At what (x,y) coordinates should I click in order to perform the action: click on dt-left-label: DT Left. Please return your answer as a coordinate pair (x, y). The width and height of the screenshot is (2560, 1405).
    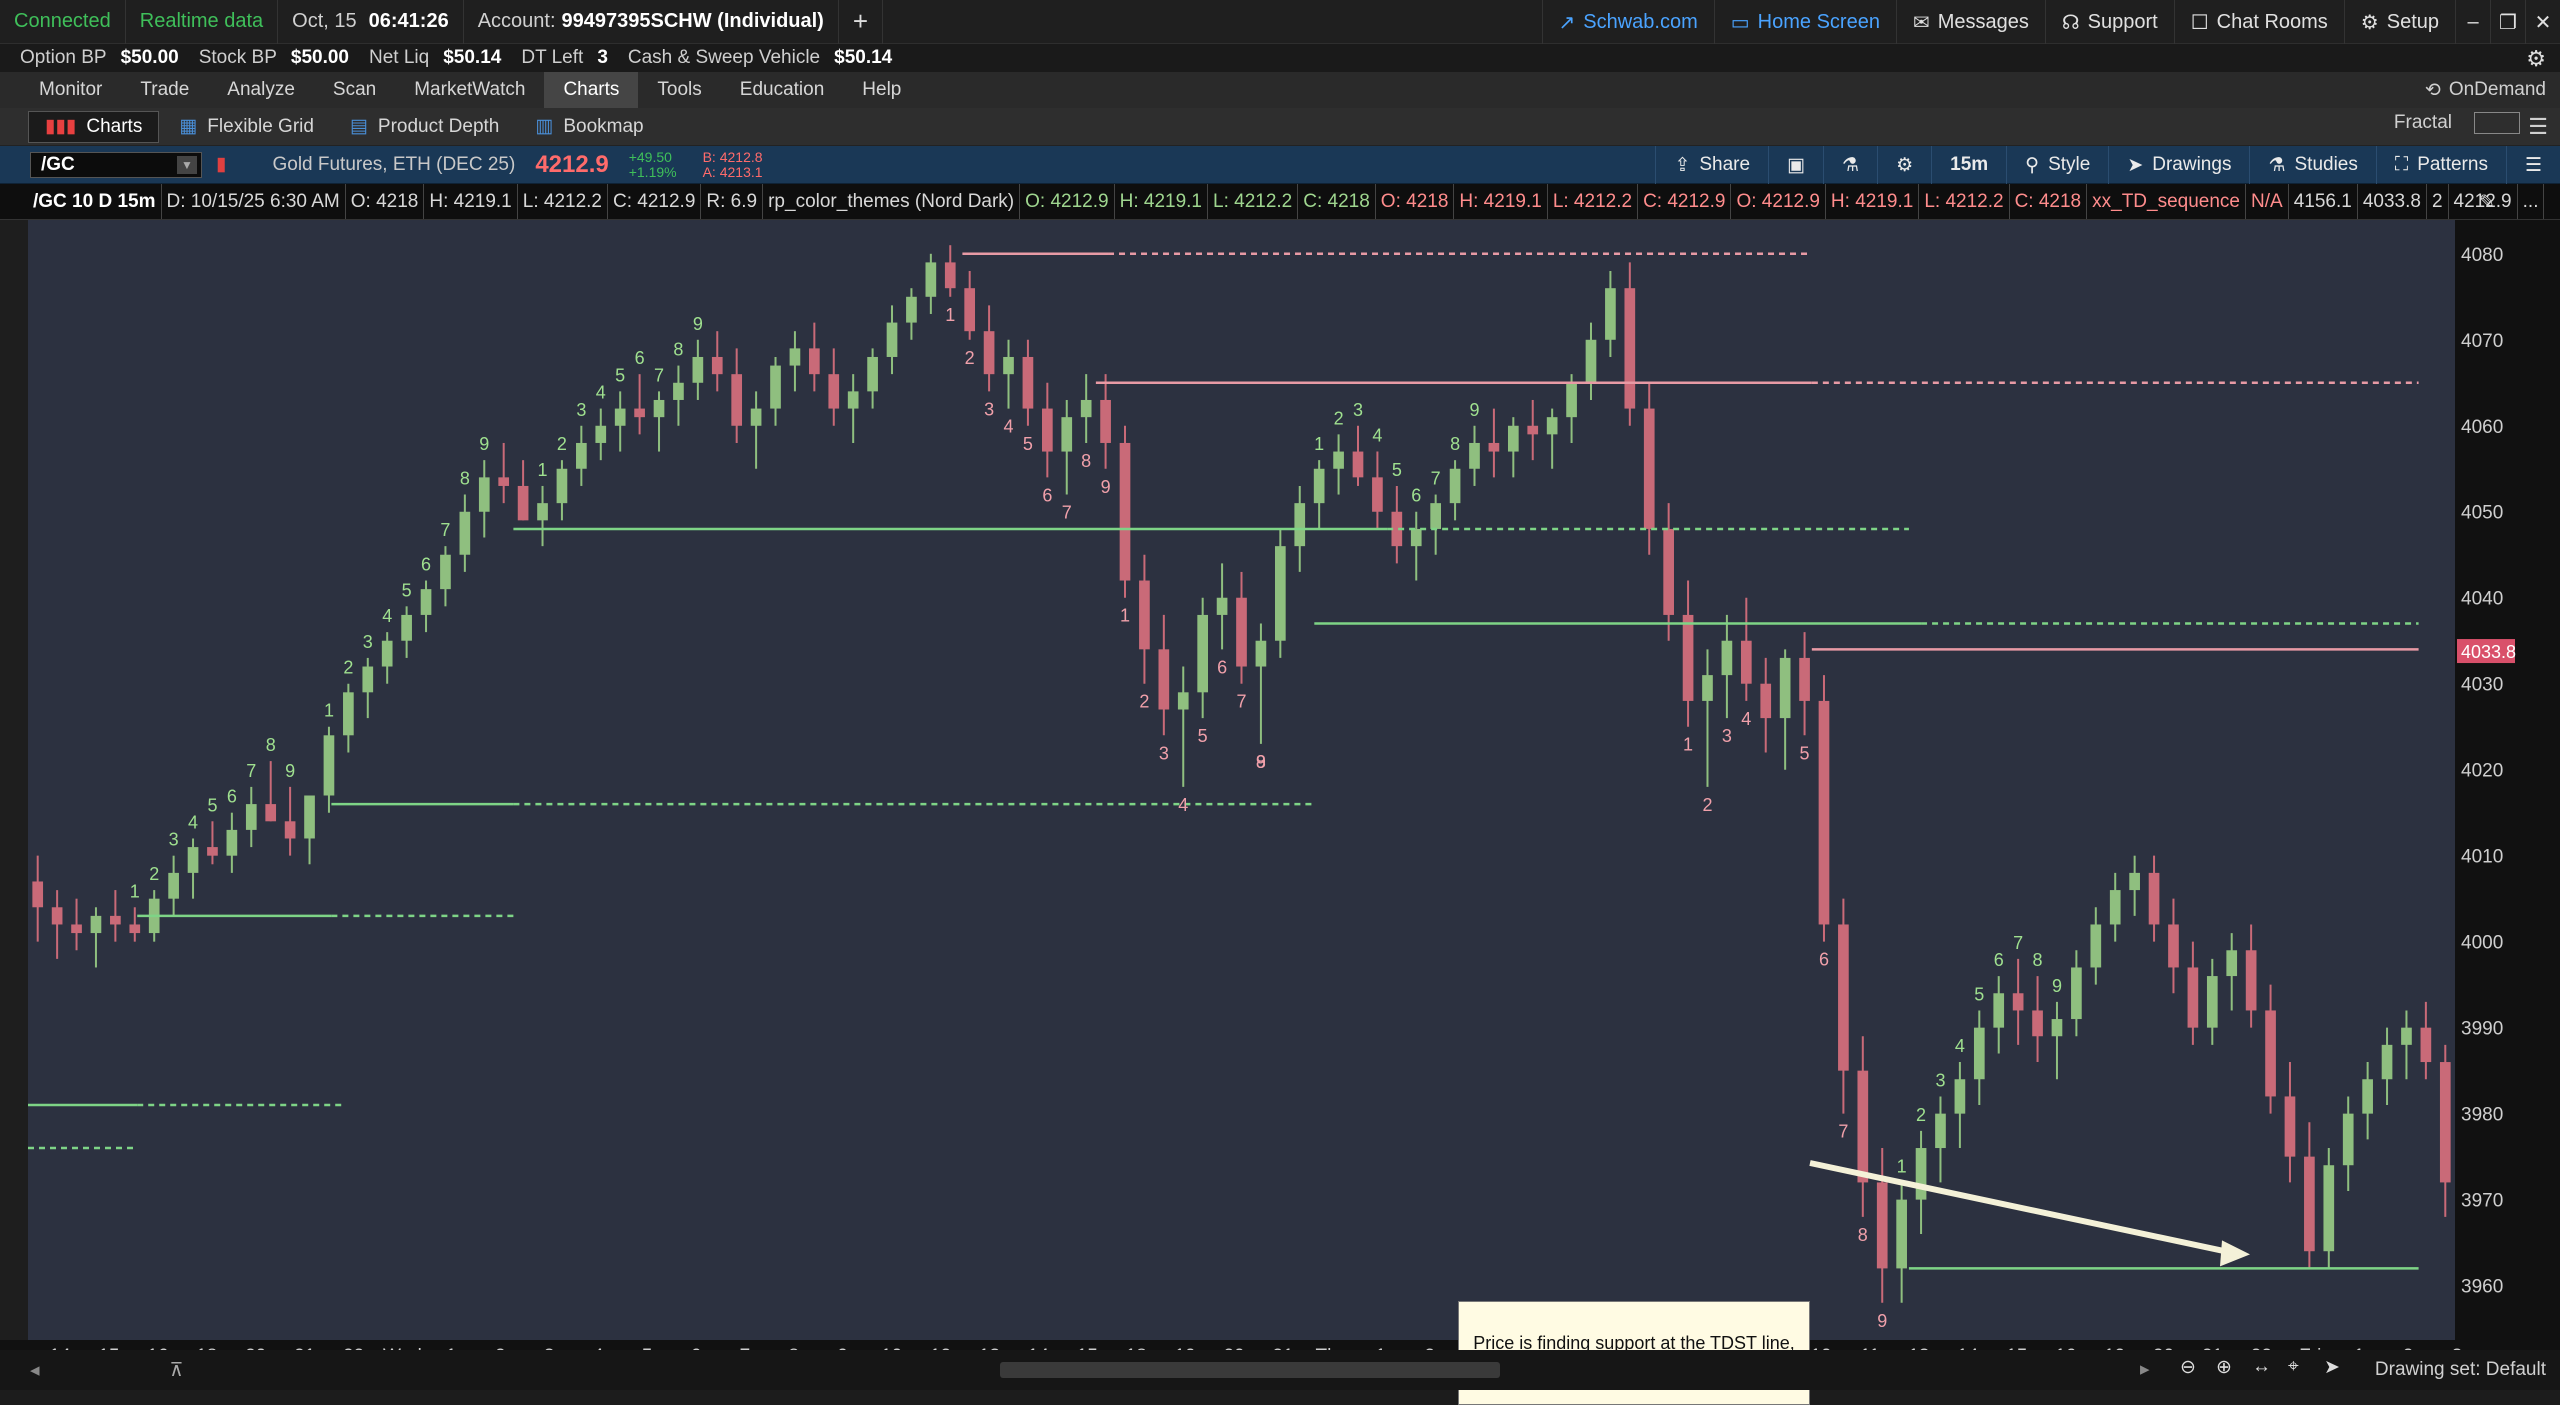
    Looking at the image, I should click on (552, 57).